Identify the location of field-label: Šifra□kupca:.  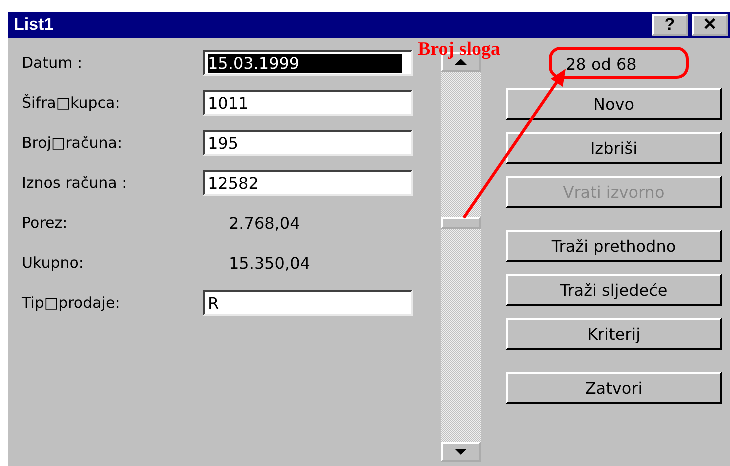
(72, 103).